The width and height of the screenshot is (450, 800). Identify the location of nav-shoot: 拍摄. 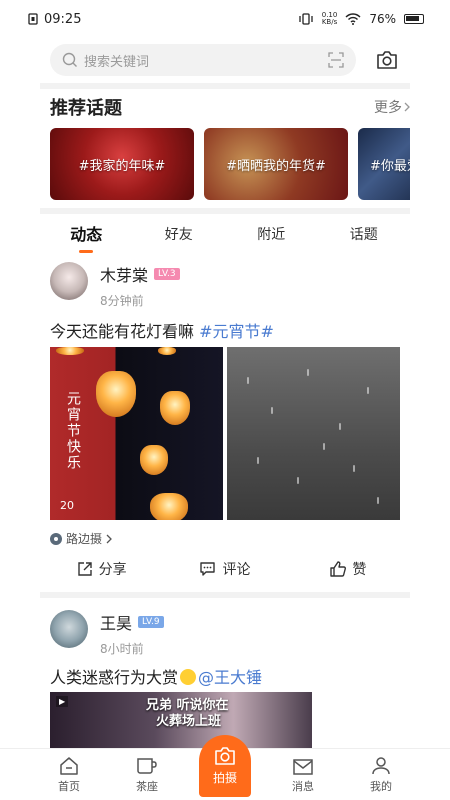
(225, 767).